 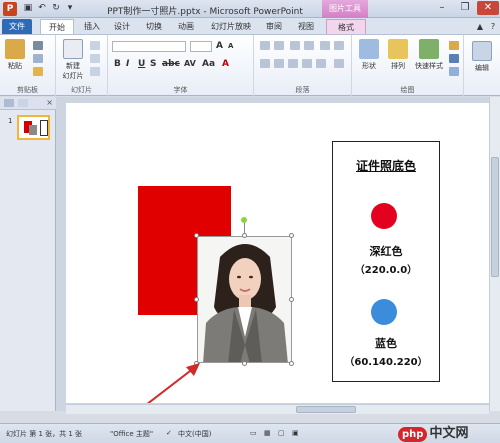 What do you see at coordinates (73, 49) in the screenshot?
I see `new-slide-icon` at bounding box center [73, 49].